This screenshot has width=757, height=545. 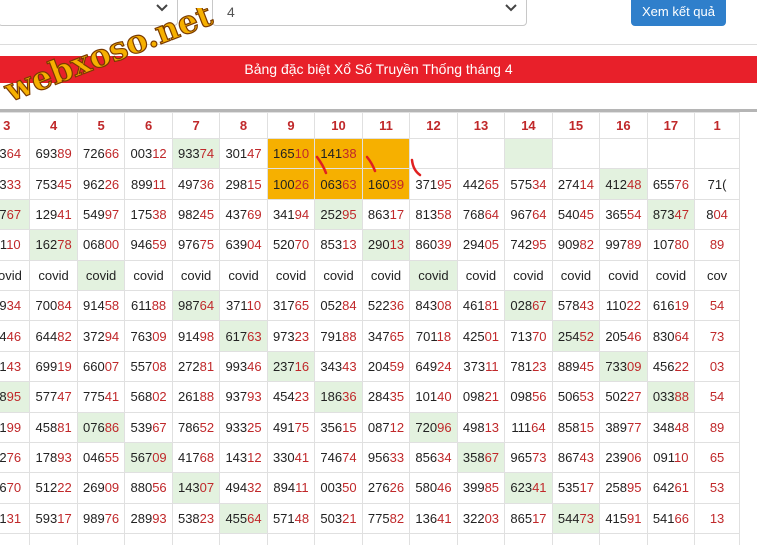 What do you see at coordinates (101, 457) in the screenshot?
I see `result-cell: 04655` at bounding box center [101, 457].